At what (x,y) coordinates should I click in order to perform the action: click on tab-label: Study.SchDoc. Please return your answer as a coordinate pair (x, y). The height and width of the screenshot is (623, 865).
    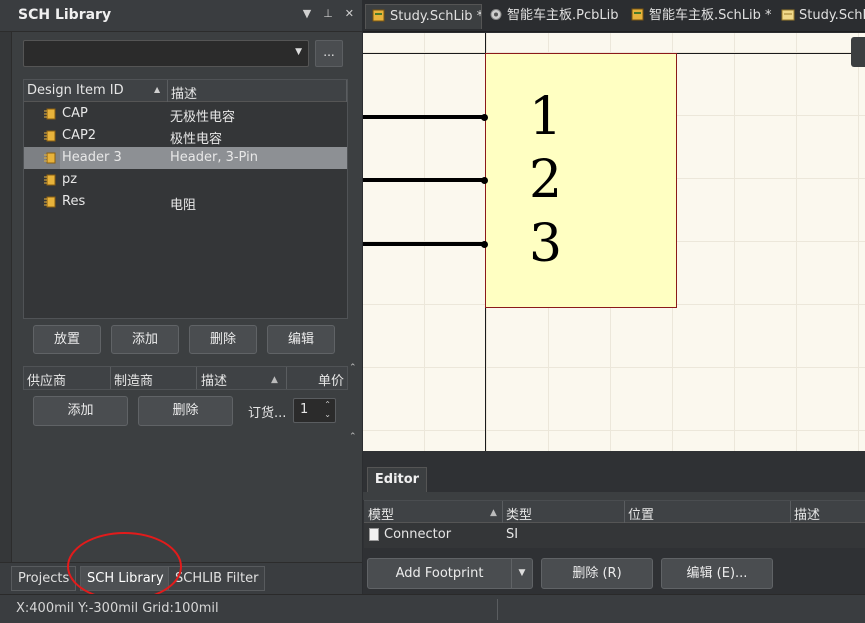
    Looking at the image, I should click on (832, 15).